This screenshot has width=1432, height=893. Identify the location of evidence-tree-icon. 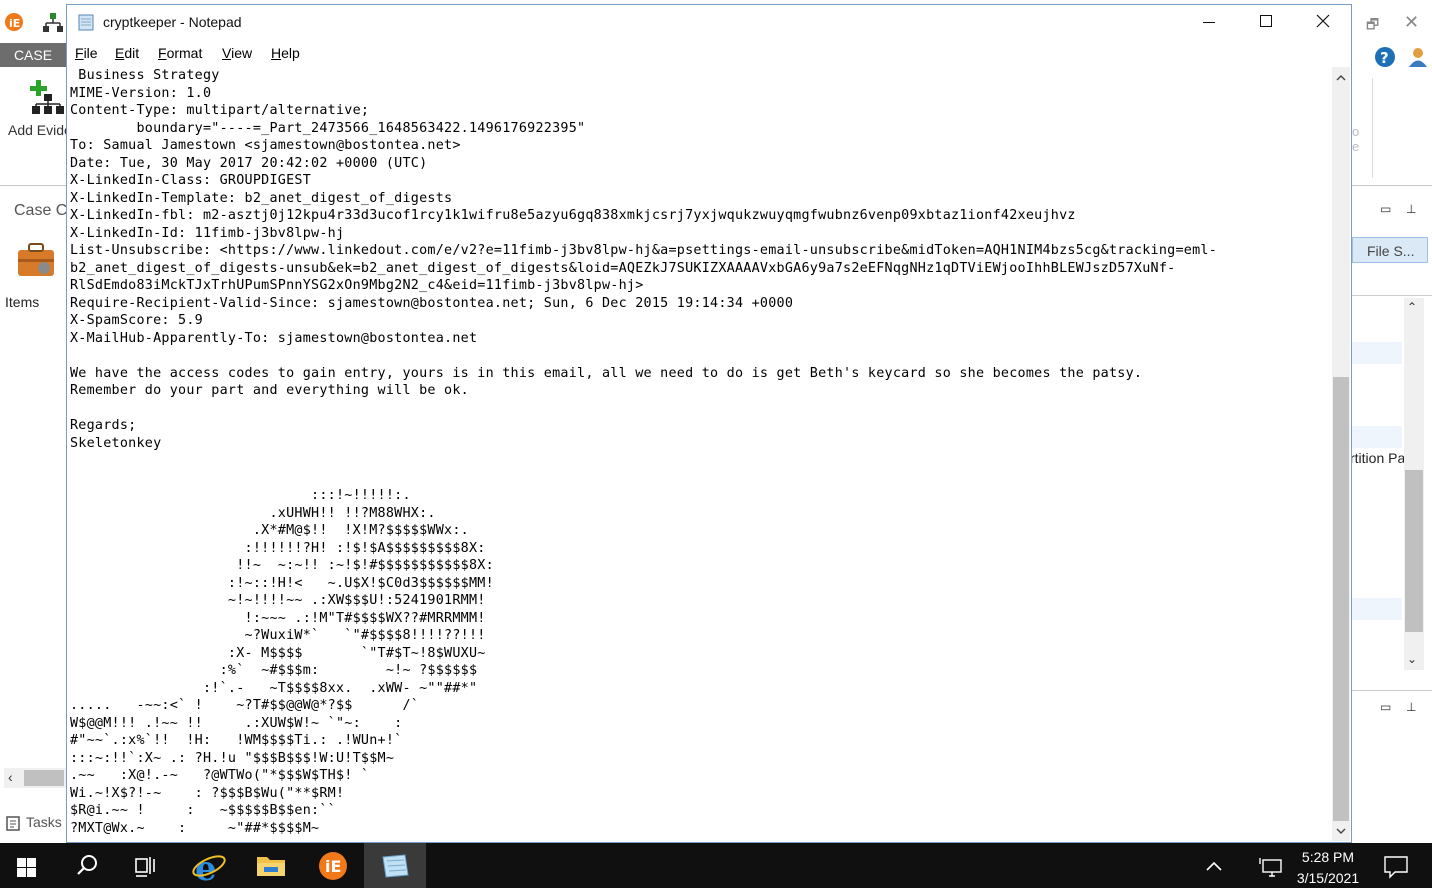
(53, 23).